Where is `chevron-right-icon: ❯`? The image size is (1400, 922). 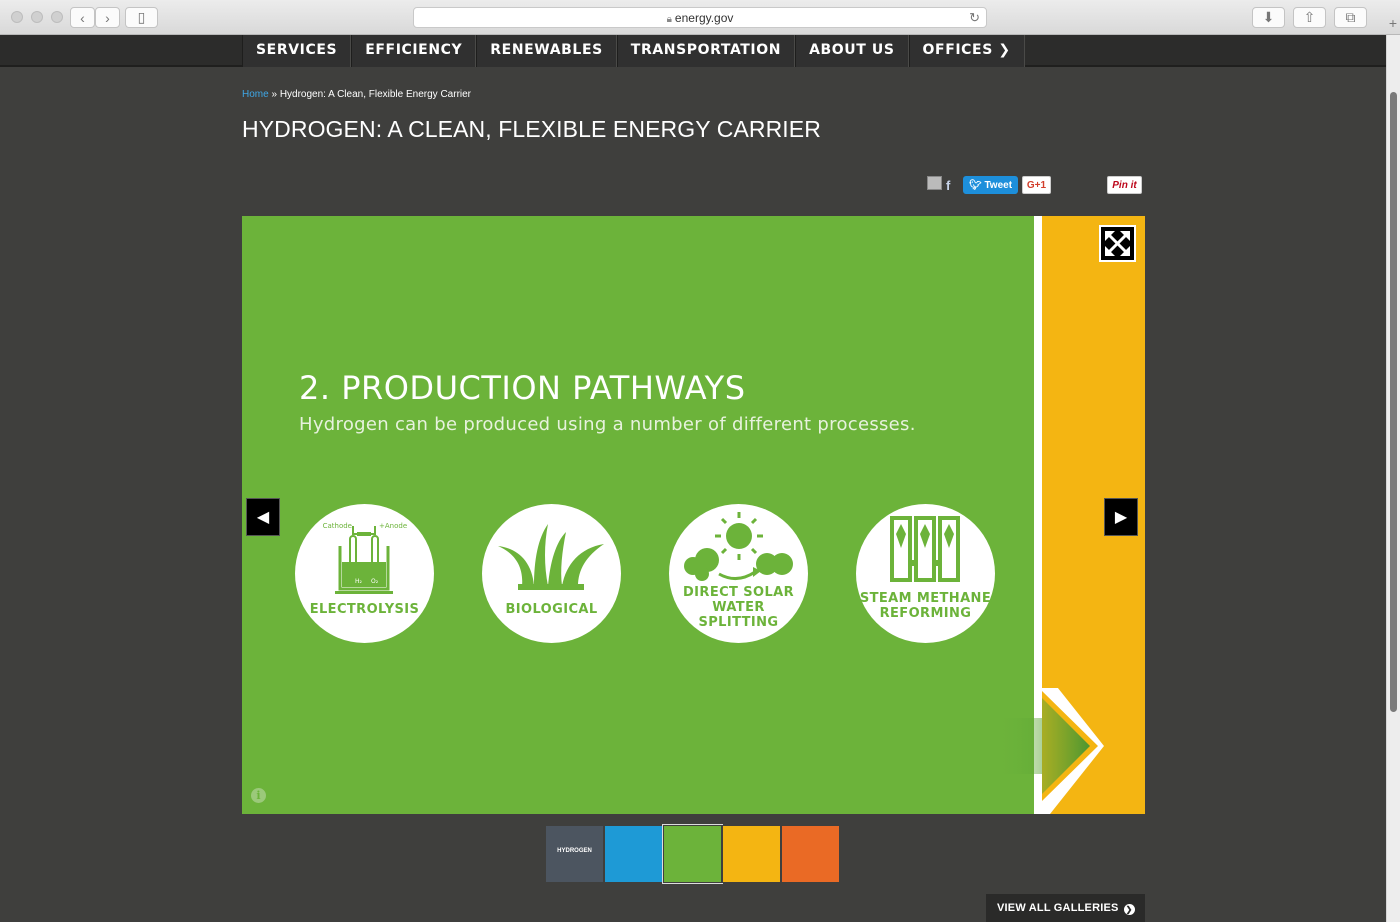
chevron-right-icon: ❯ is located at coordinates (1004, 50).